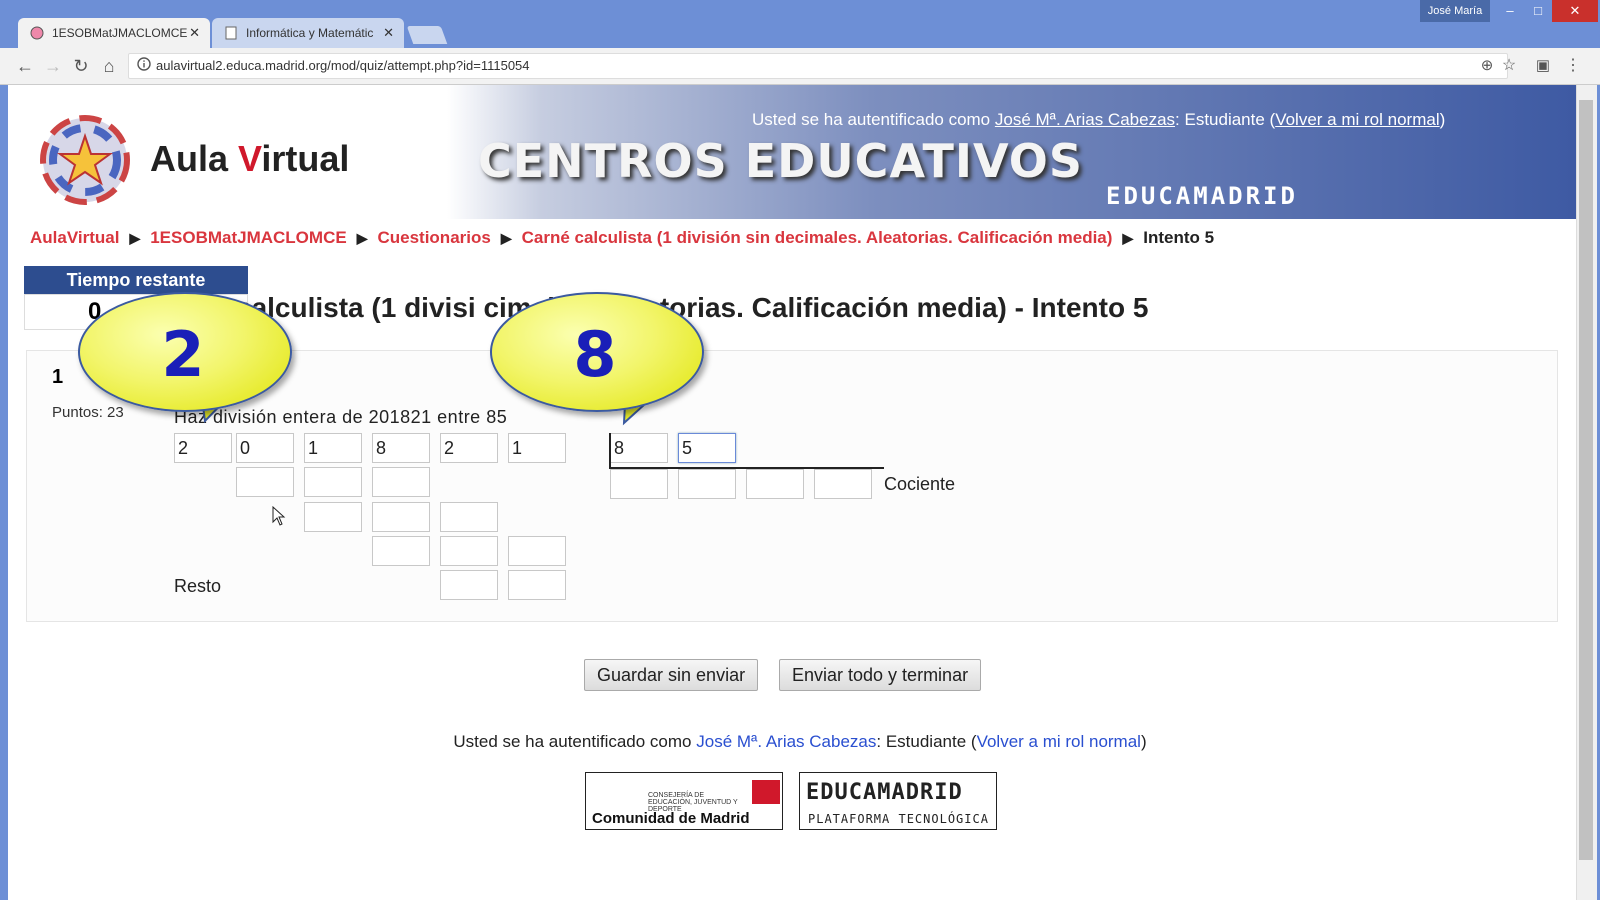 This screenshot has width=1600, height=900. I want to click on window-close-icon: ✕, so click(1575, 11).